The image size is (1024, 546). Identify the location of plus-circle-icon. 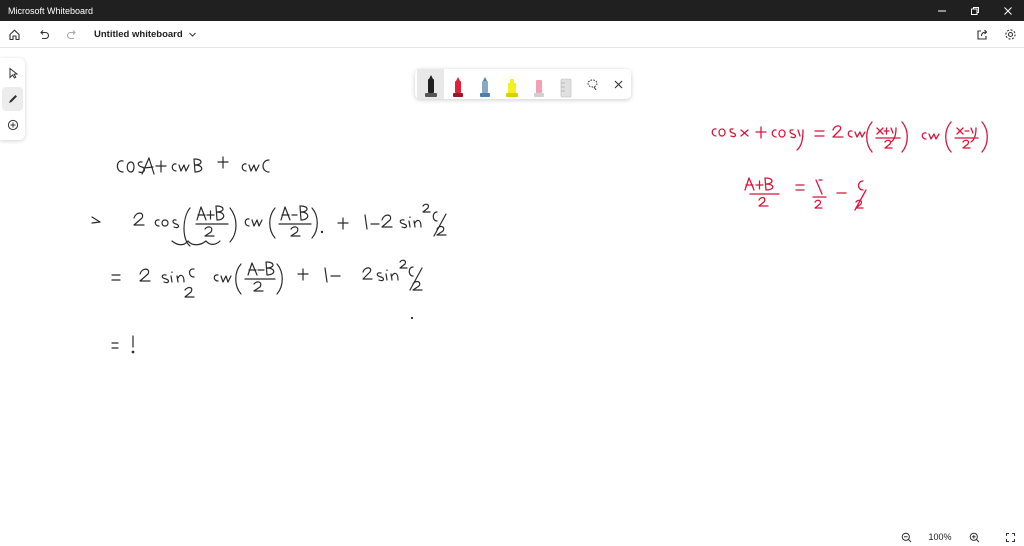
(12, 125).